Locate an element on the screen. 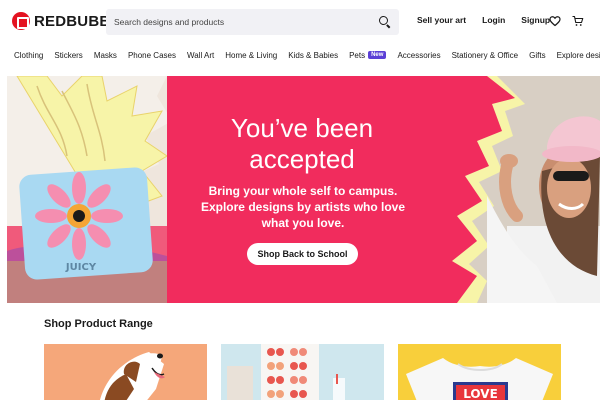 The height and width of the screenshot is (400, 600). category-label: Stickers is located at coordinates (68, 55).